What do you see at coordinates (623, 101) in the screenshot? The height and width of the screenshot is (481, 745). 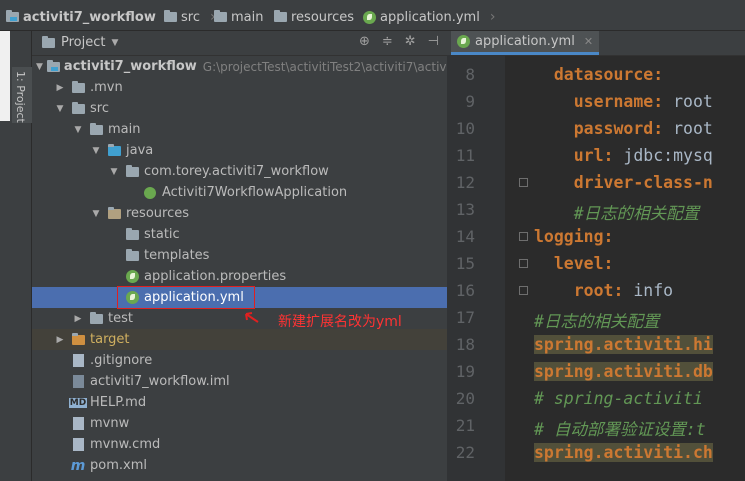 I see `code-line: username: root` at bounding box center [623, 101].